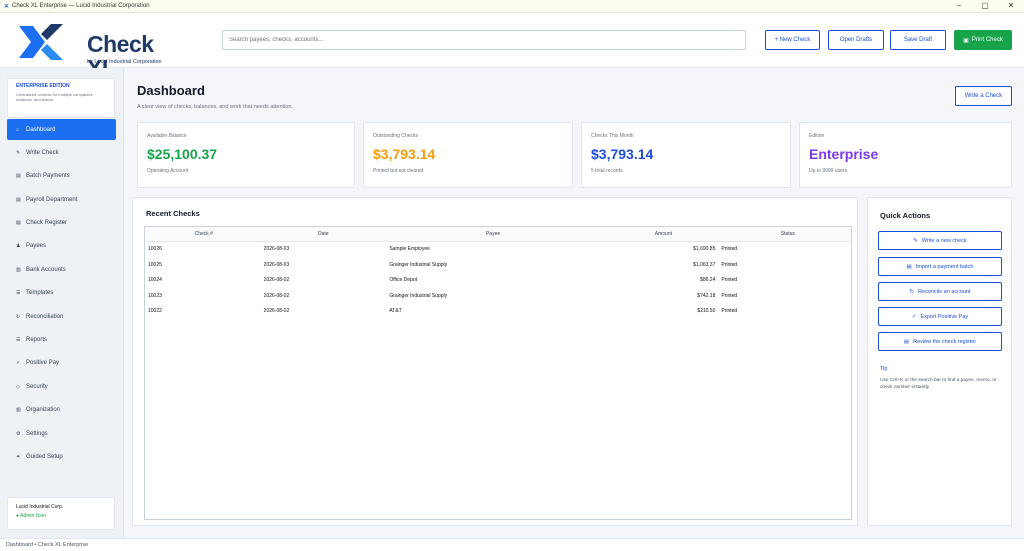 This screenshot has height=551, width=1024. What do you see at coordinates (498, 312) in the screenshot?
I see `table-row: 10022 2026-08-02 AT&T $210.50 Printed` at bounding box center [498, 312].